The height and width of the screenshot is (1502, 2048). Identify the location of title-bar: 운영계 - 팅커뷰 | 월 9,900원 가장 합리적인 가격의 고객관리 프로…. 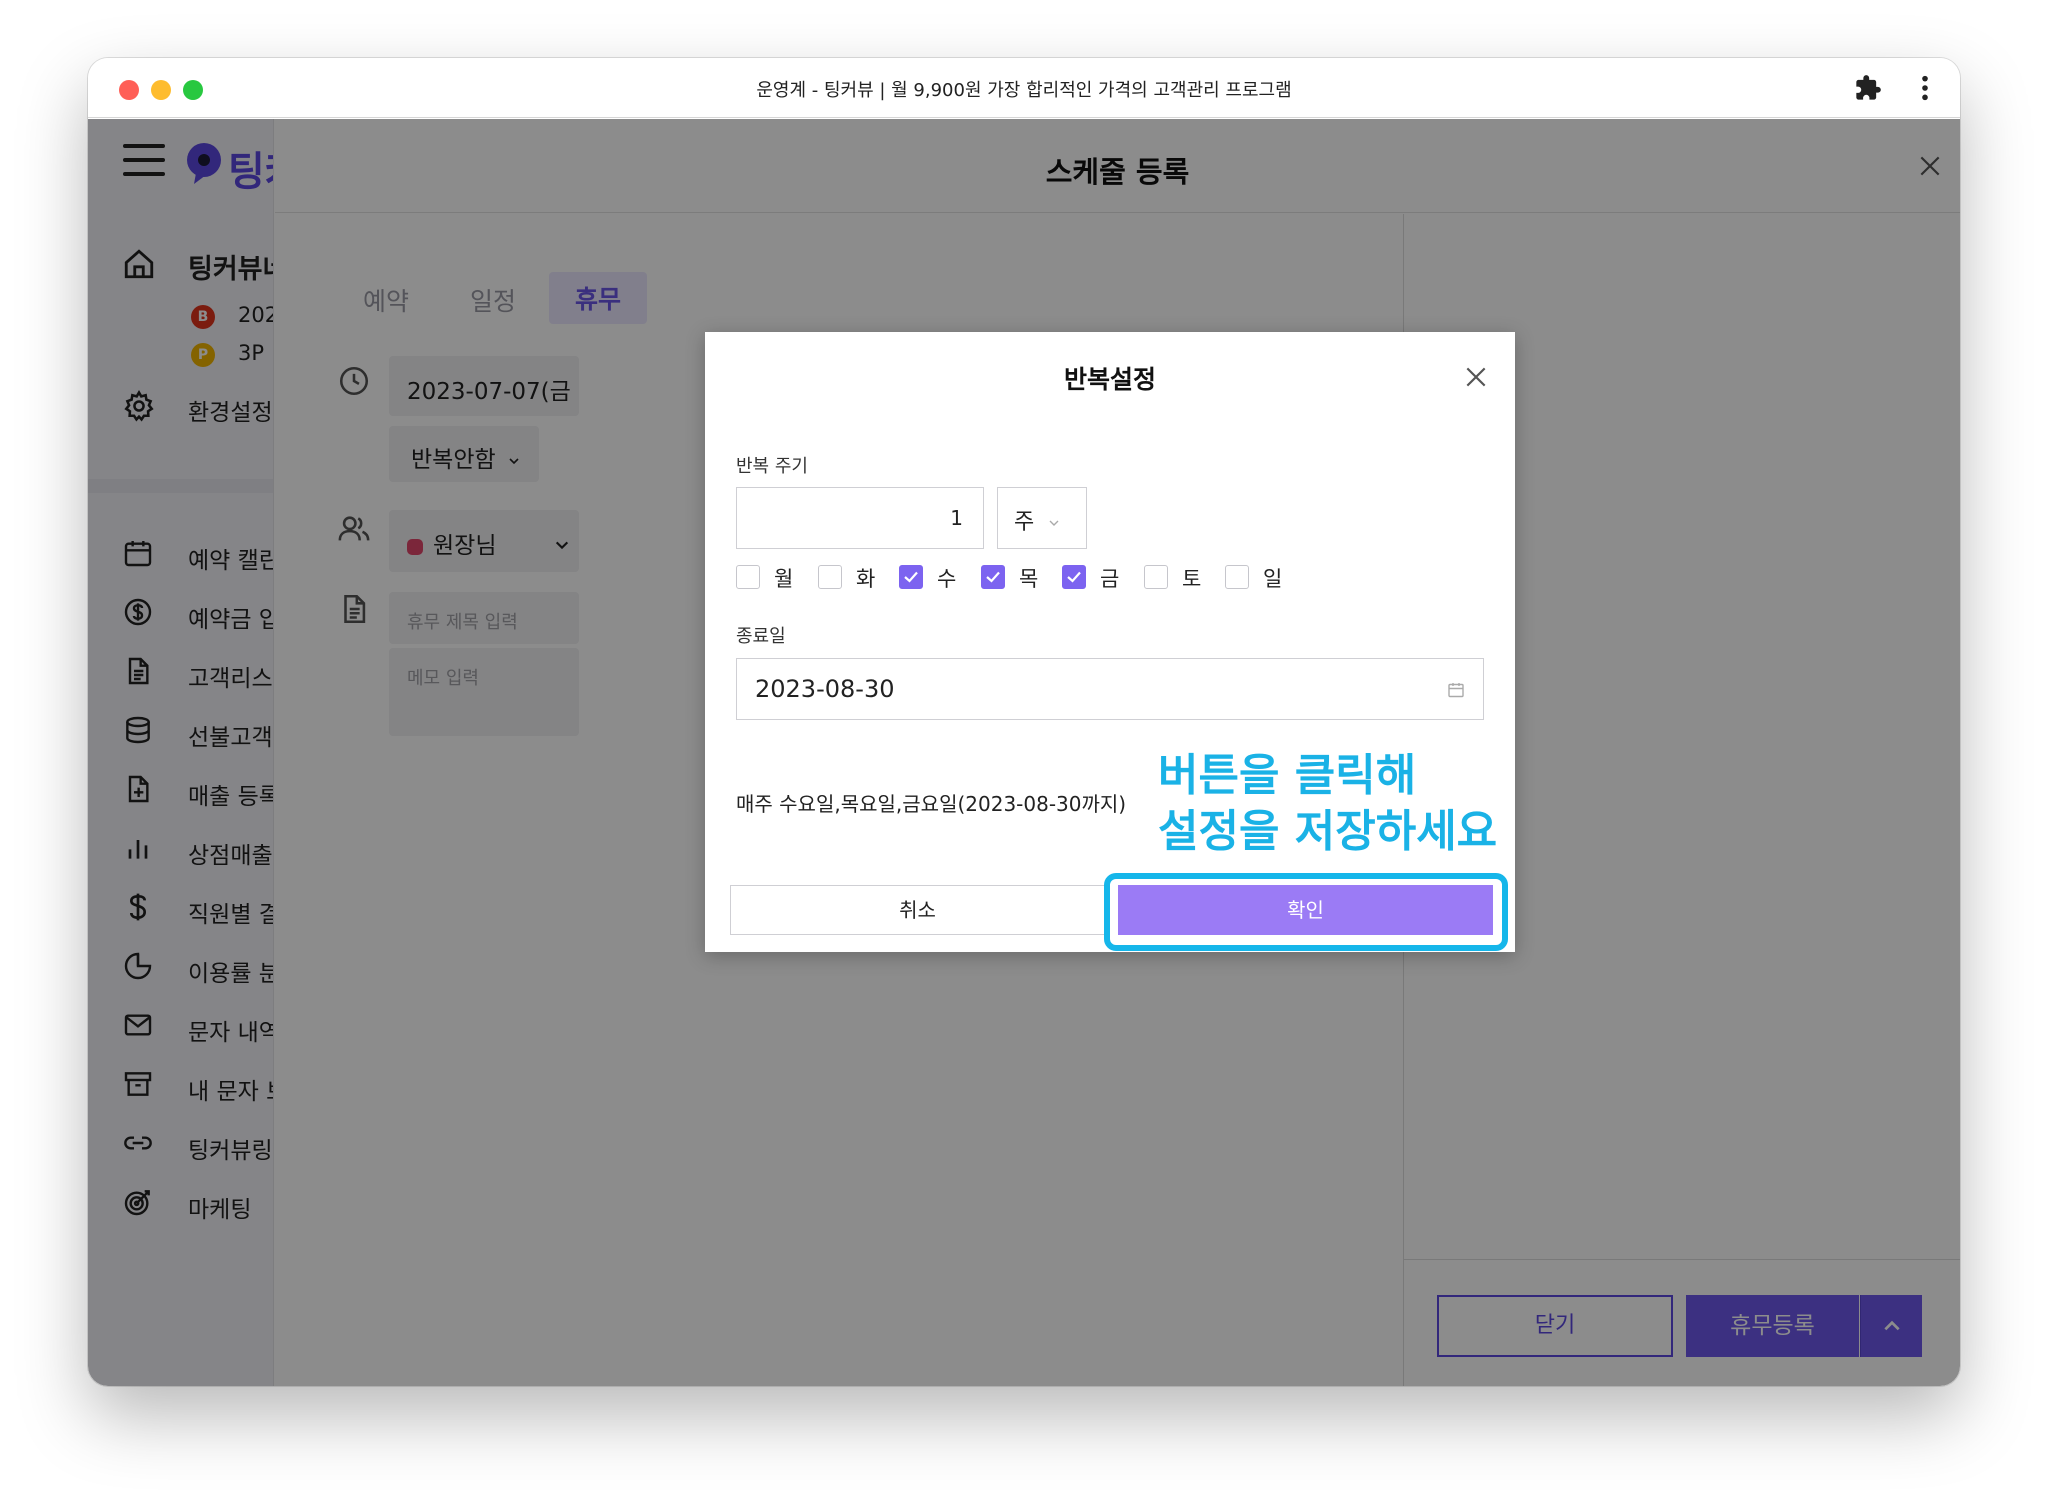
(1024, 88).